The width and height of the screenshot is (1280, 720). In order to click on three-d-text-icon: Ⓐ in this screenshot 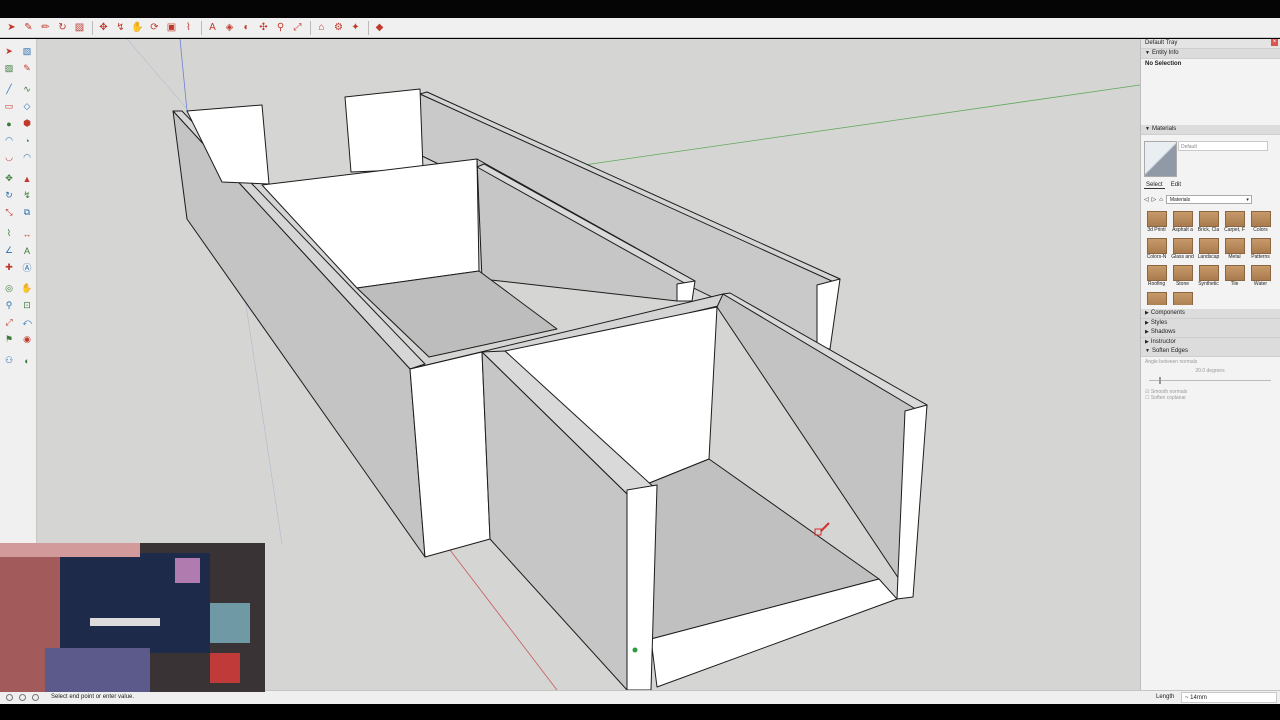, I will do `click(27, 267)`.